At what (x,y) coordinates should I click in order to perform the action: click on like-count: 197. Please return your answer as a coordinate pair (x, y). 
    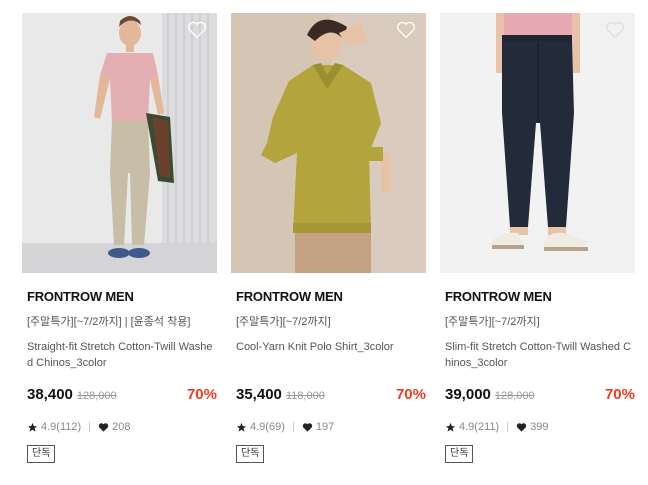
    Looking at the image, I should click on (325, 427).